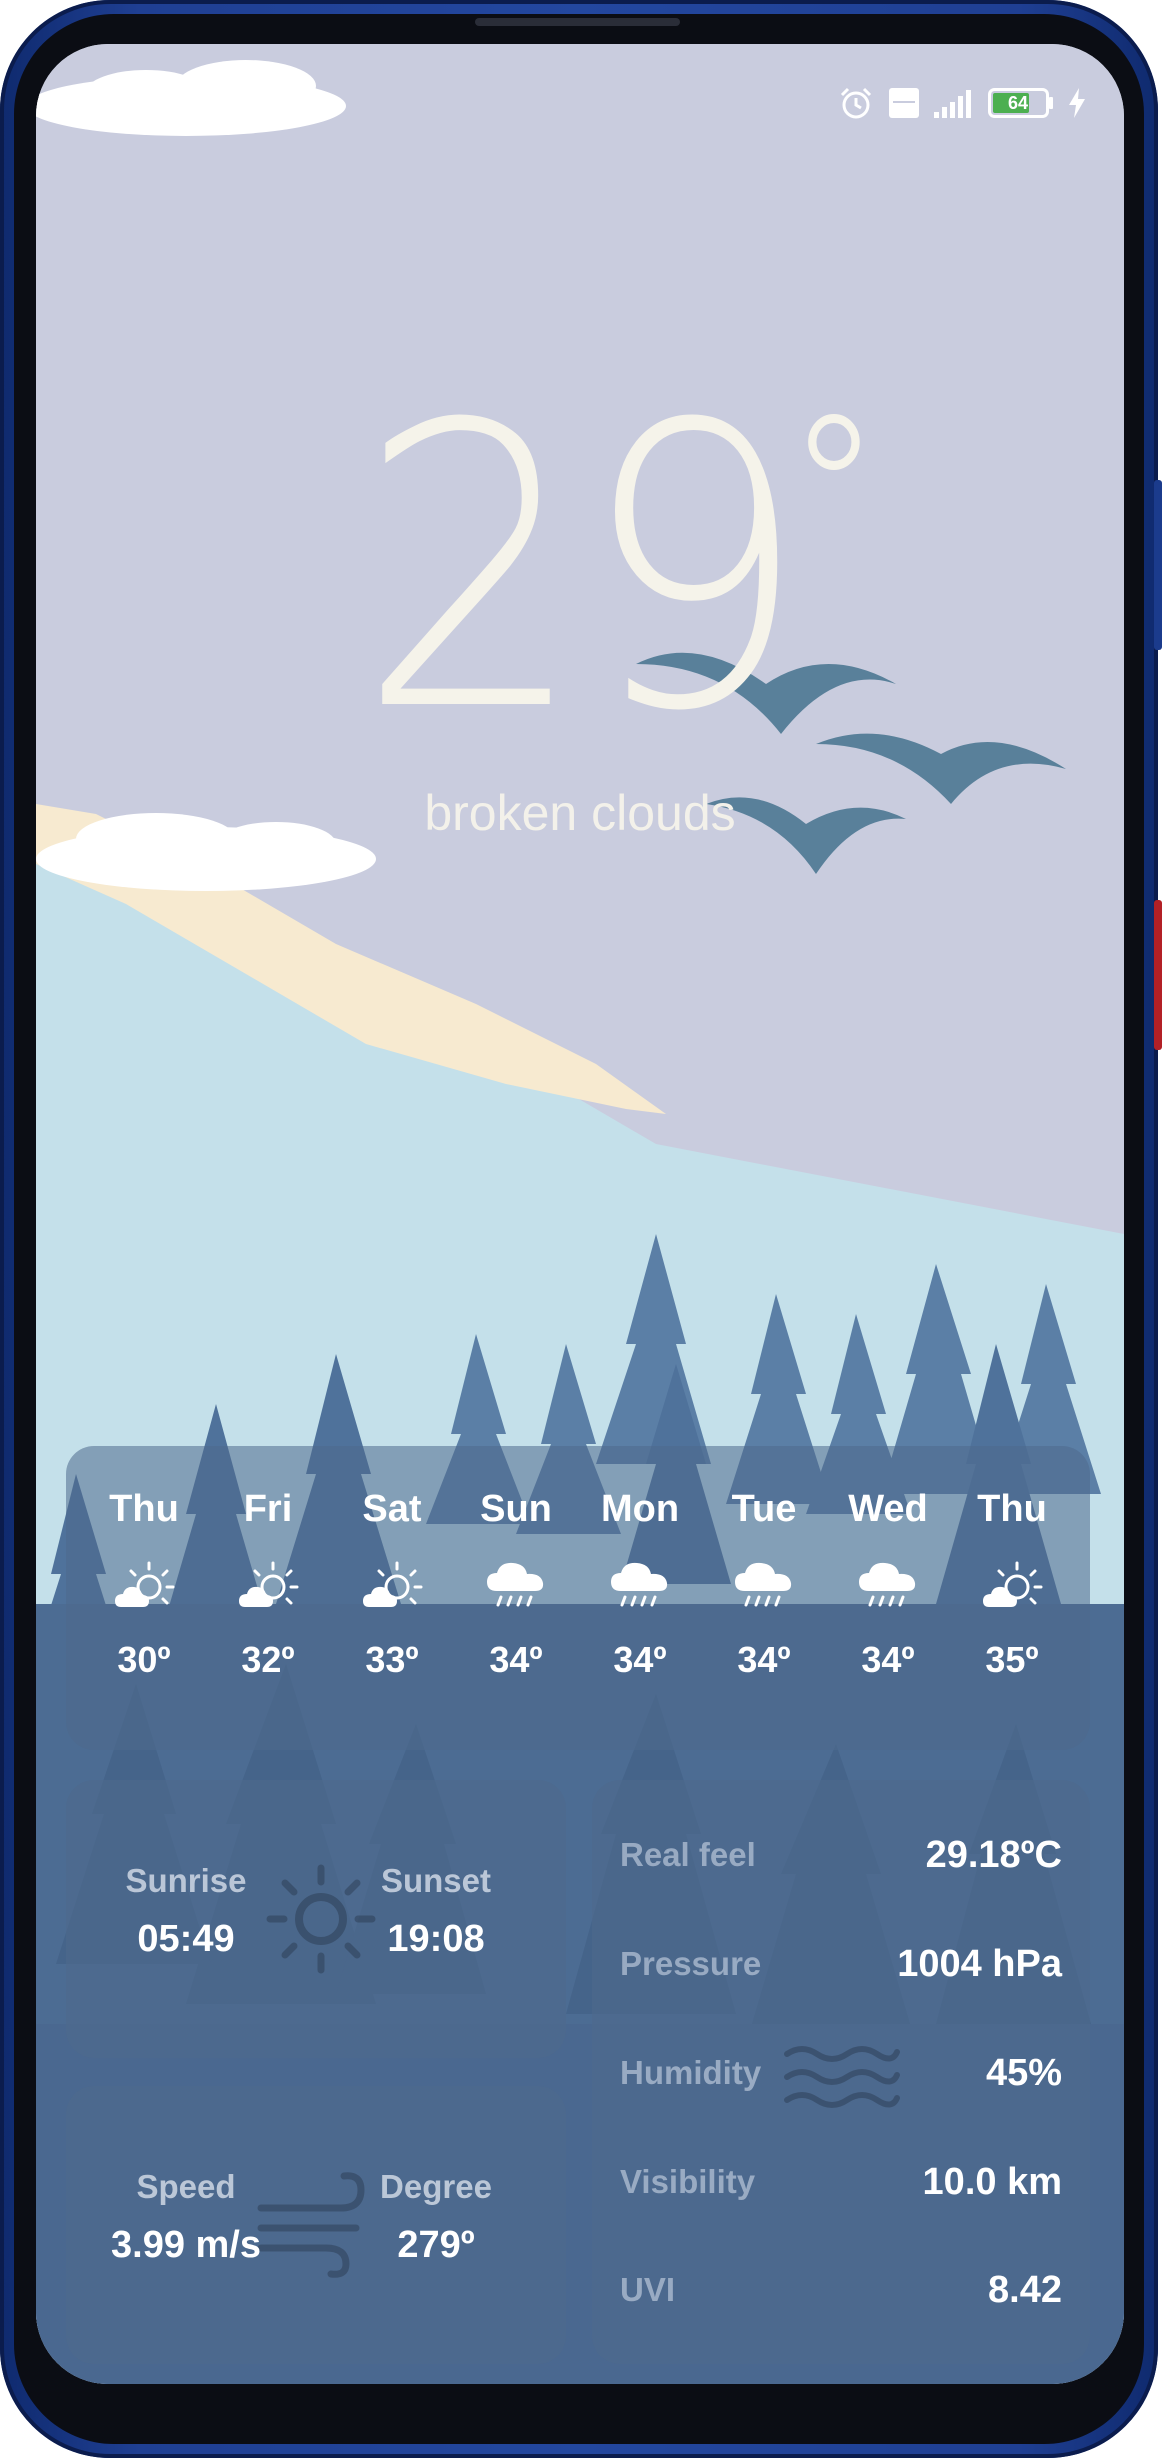 This screenshot has height=2462, width=1162. I want to click on detail-row-visibility: Visibility 10.0 km, so click(841, 2182).